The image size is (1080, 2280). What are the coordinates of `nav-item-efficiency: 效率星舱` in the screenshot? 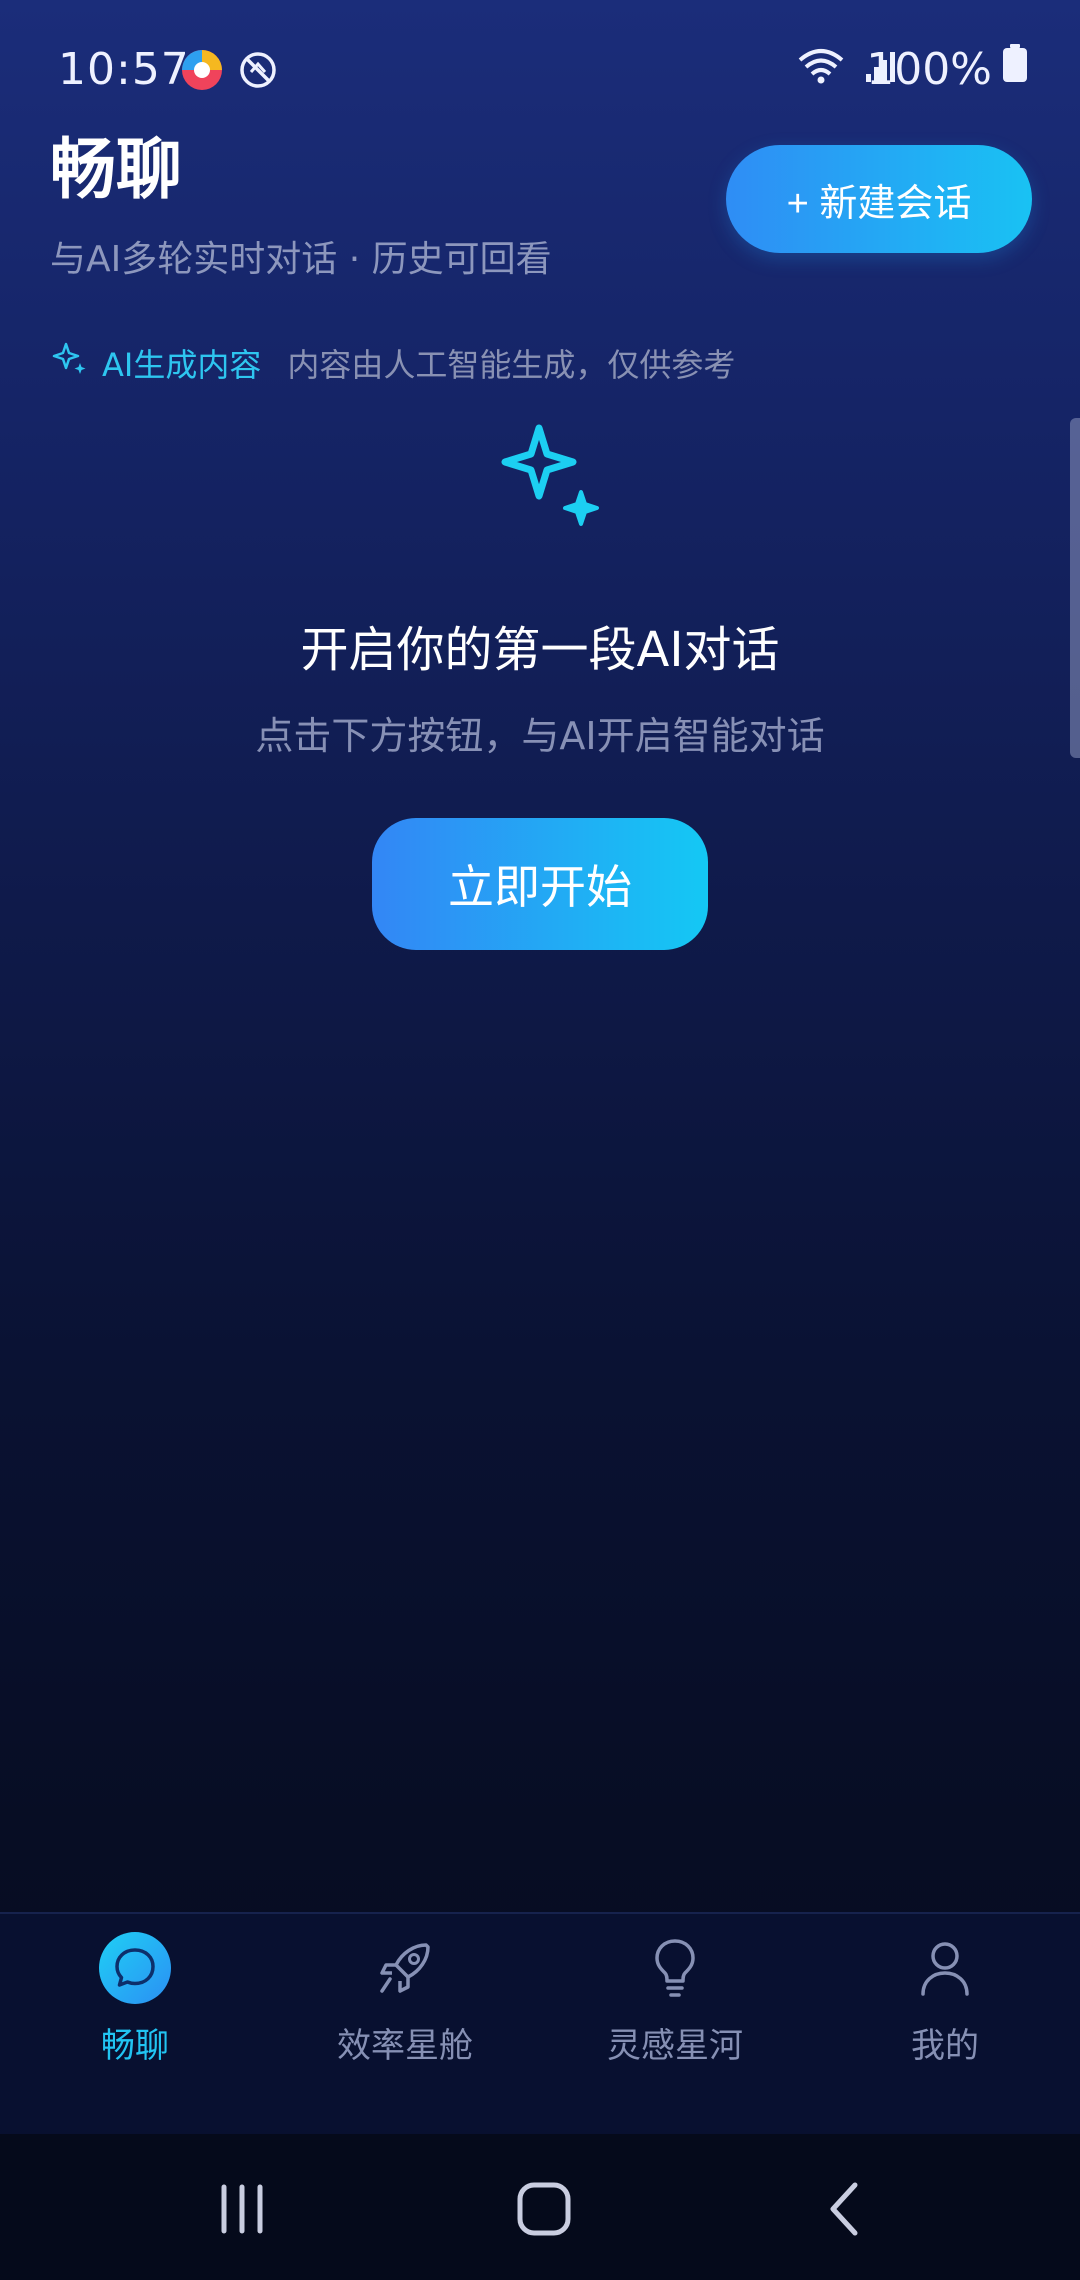 It's located at (405, 2025).